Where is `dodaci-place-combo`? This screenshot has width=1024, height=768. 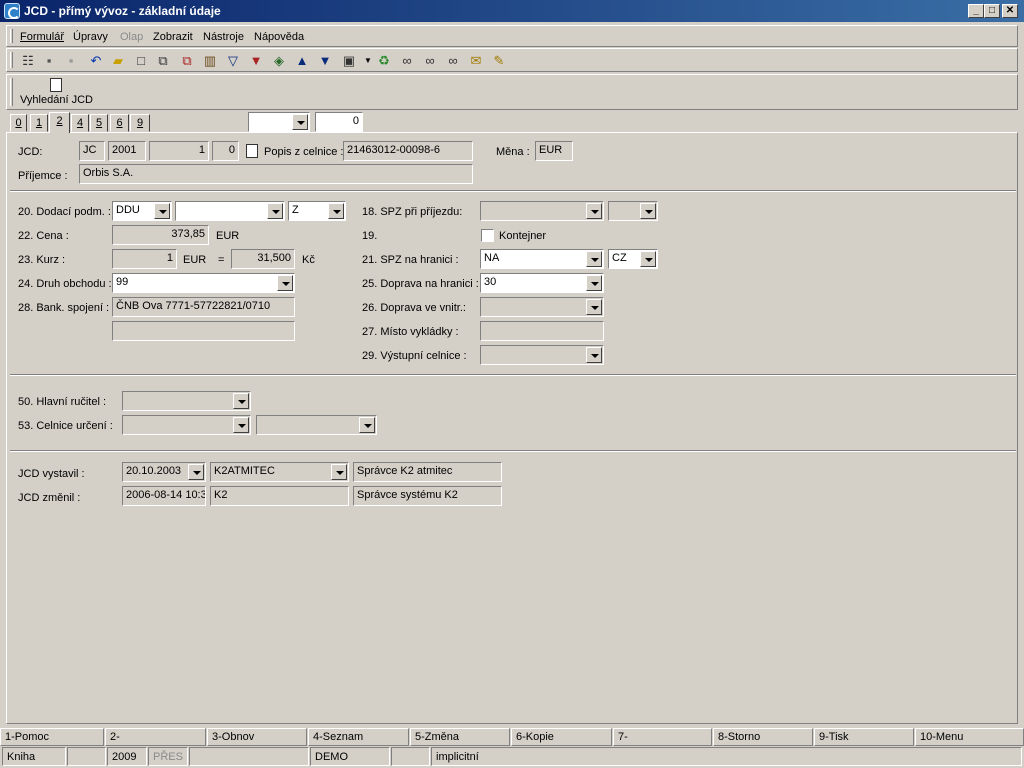 dodaci-place-combo is located at coordinates (230, 211).